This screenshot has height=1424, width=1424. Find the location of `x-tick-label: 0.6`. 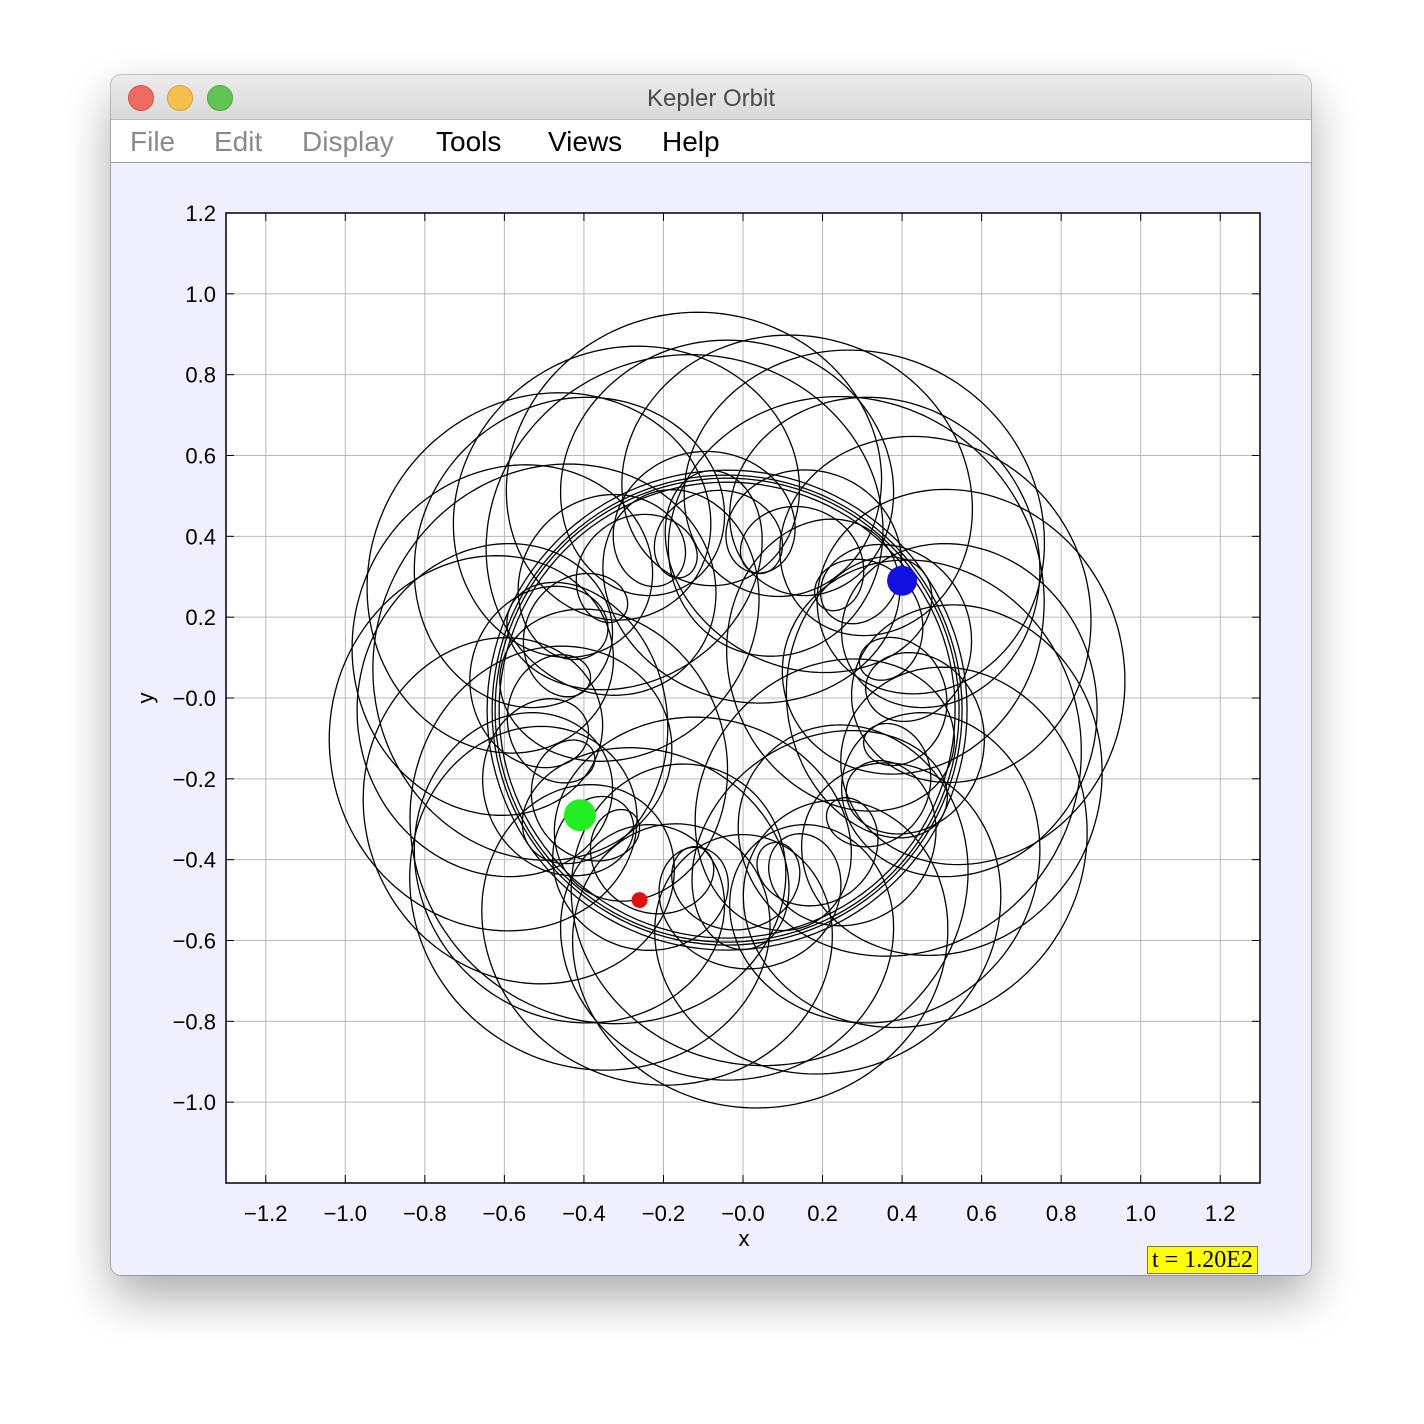

x-tick-label: 0.6 is located at coordinates (981, 1213).